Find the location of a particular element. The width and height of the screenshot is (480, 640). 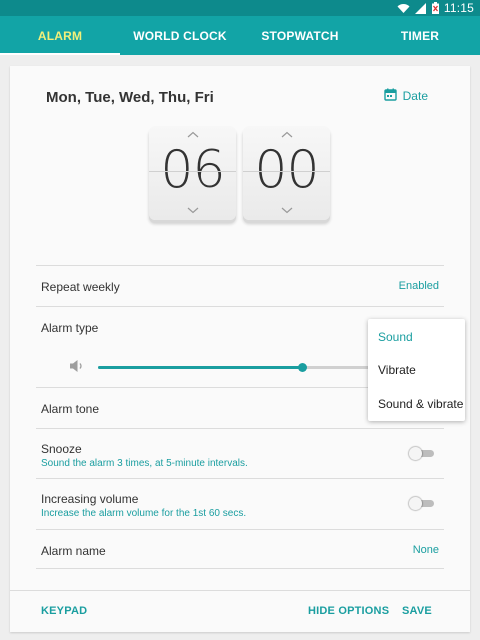

date-button: Date is located at coordinates (405, 96).